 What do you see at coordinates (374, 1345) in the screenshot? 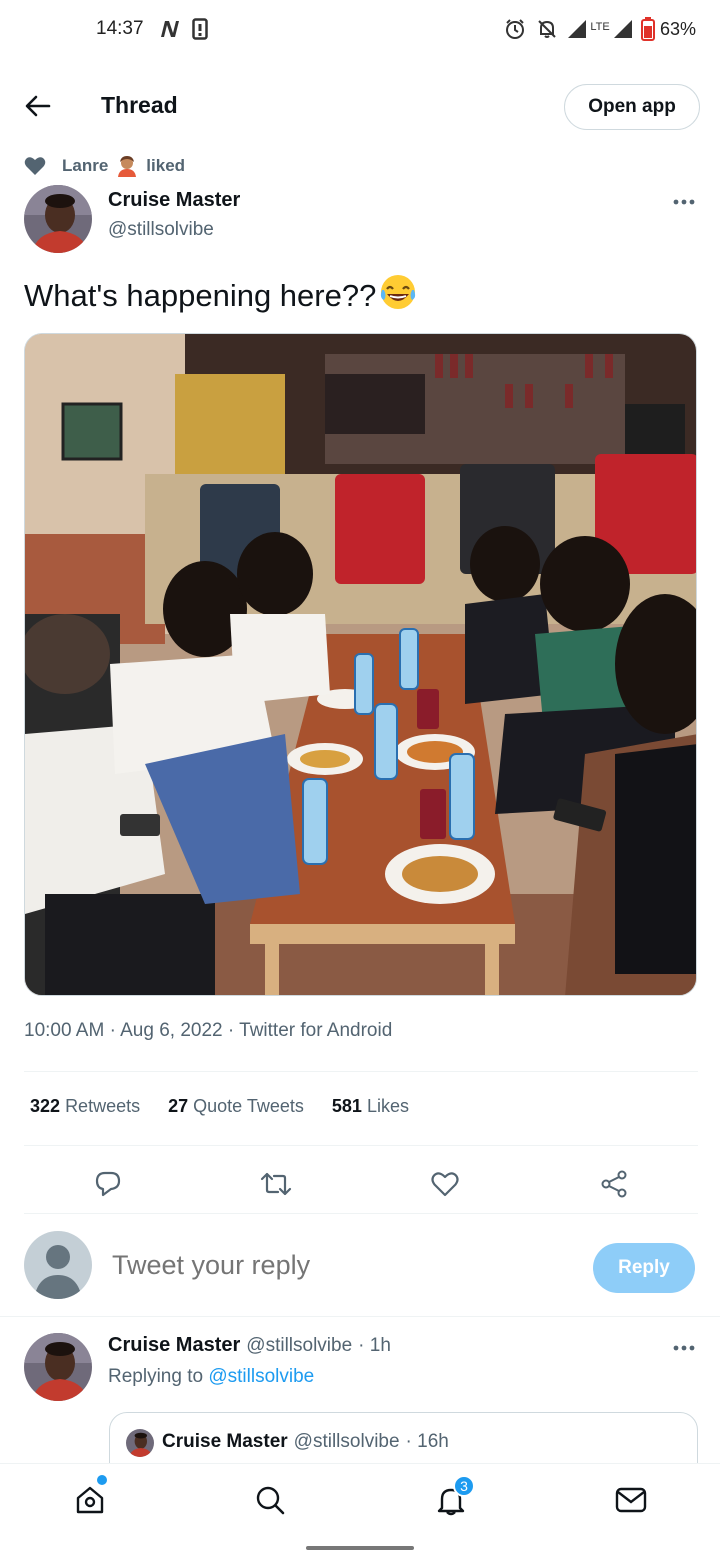
I see `reply-time: · 1h` at bounding box center [374, 1345].